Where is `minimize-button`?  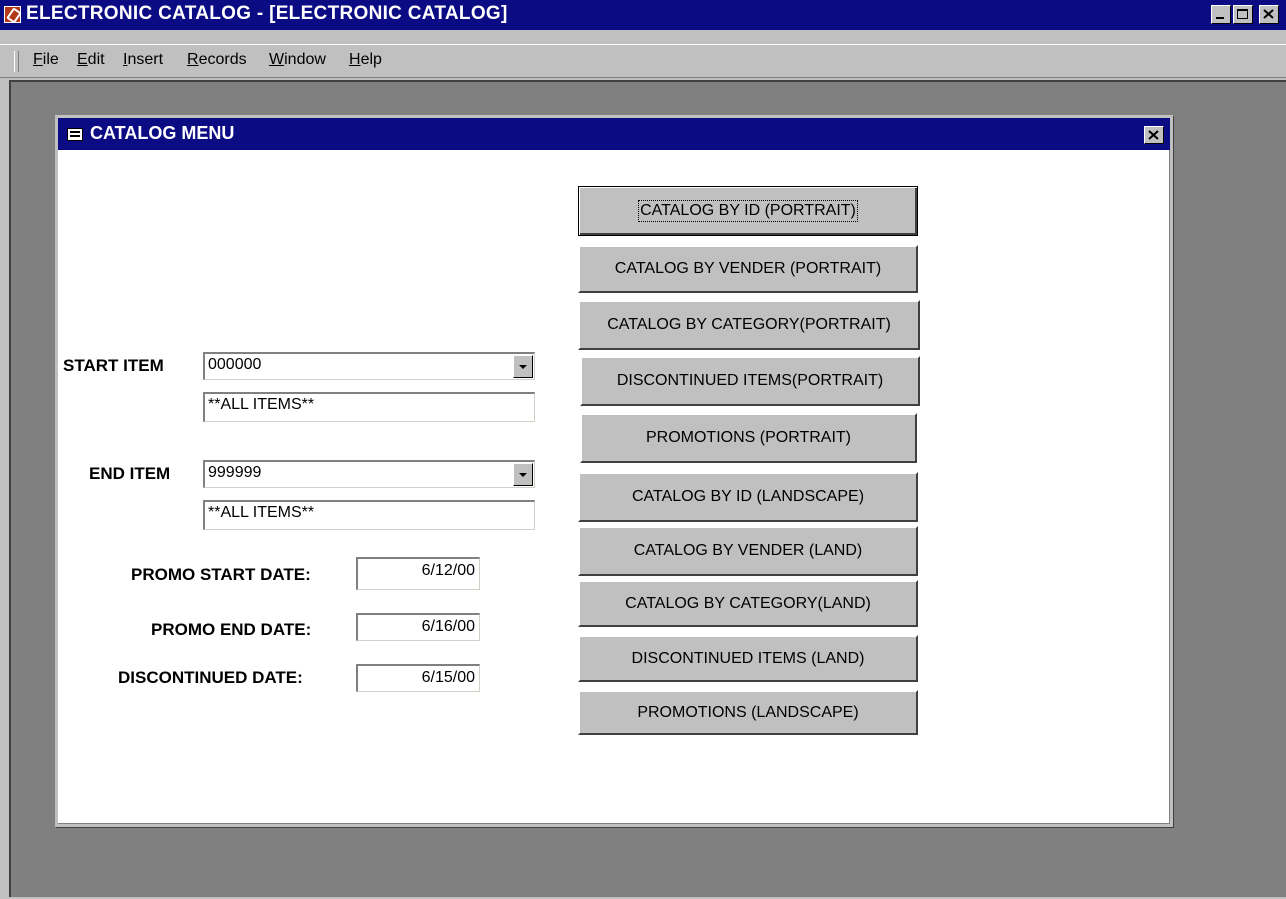
minimize-button is located at coordinates (1221, 14).